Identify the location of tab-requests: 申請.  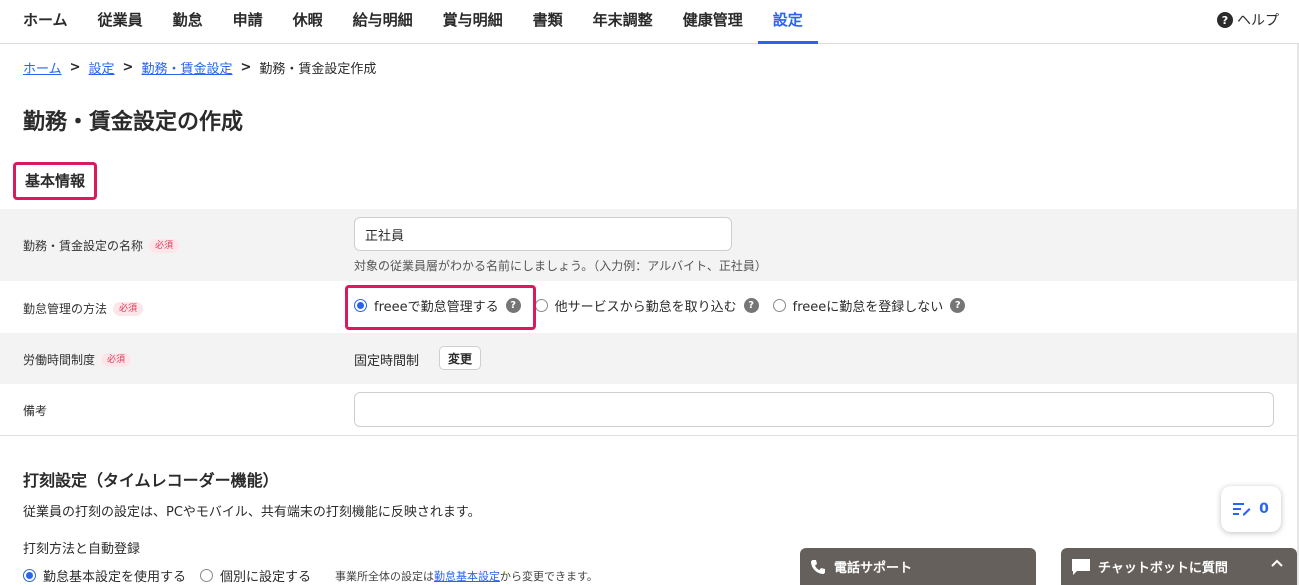
(248, 22).